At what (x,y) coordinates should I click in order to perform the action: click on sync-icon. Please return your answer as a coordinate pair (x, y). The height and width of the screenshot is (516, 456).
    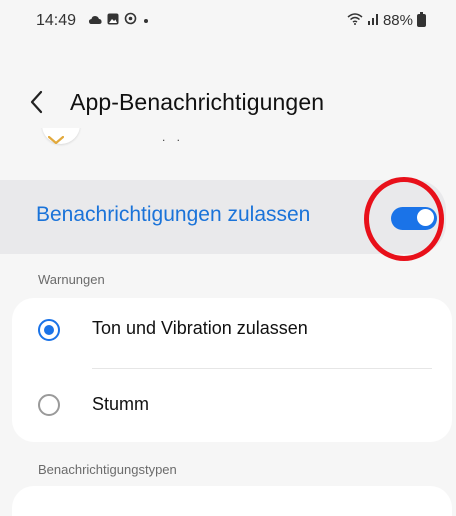
    Looking at the image, I should click on (130, 21).